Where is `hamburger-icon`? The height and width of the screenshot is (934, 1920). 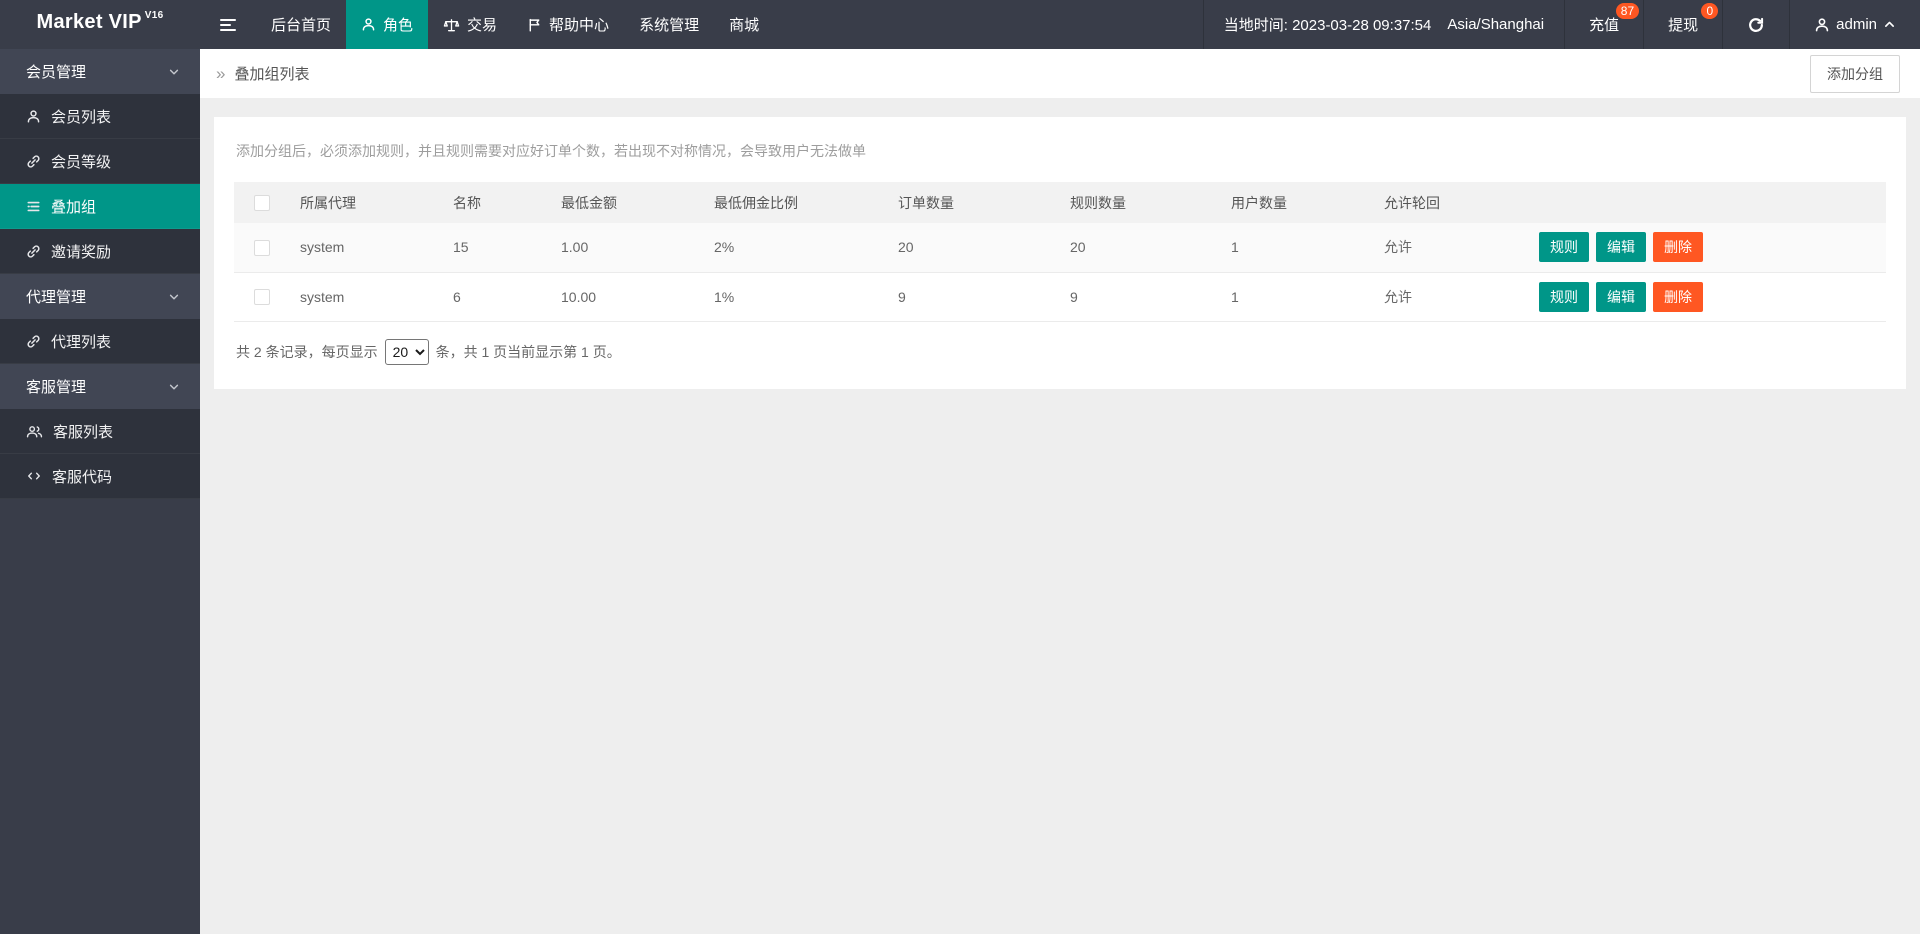
hamburger-icon is located at coordinates (228, 25).